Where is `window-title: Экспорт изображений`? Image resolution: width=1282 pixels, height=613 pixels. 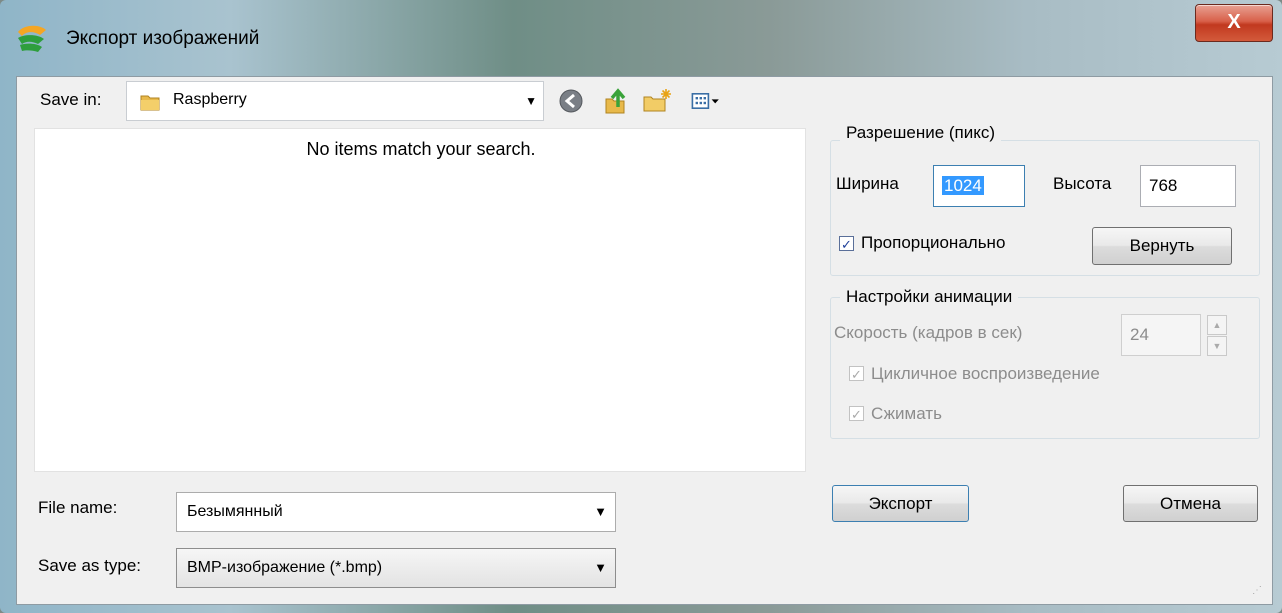 window-title: Экспорт изображений is located at coordinates (163, 38).